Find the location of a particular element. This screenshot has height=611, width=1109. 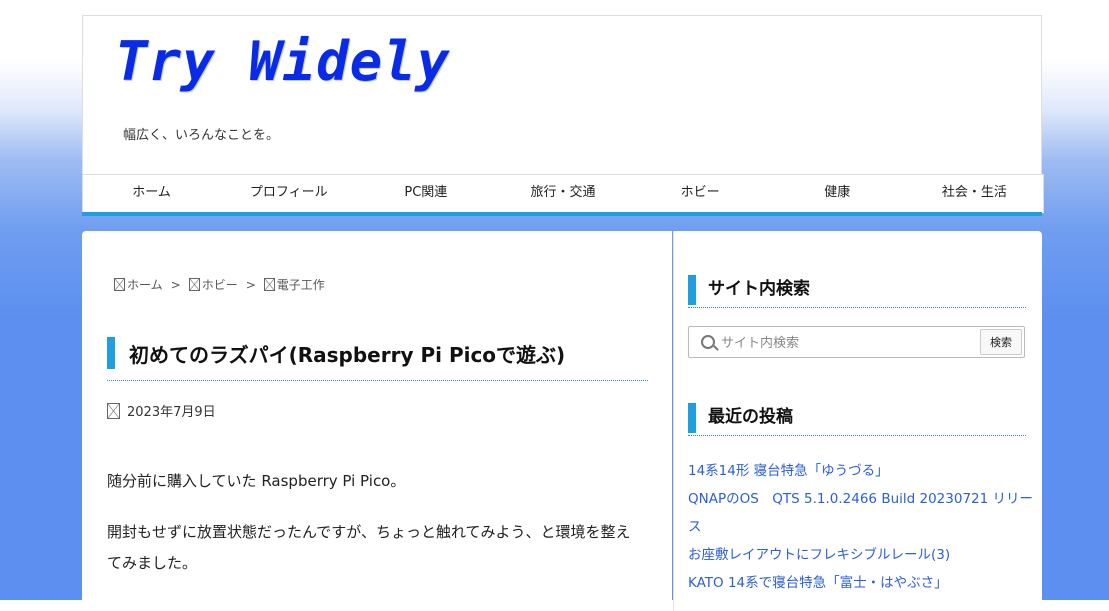

search-widget-title: サイト内検索 is located at coordinates (857, 291).